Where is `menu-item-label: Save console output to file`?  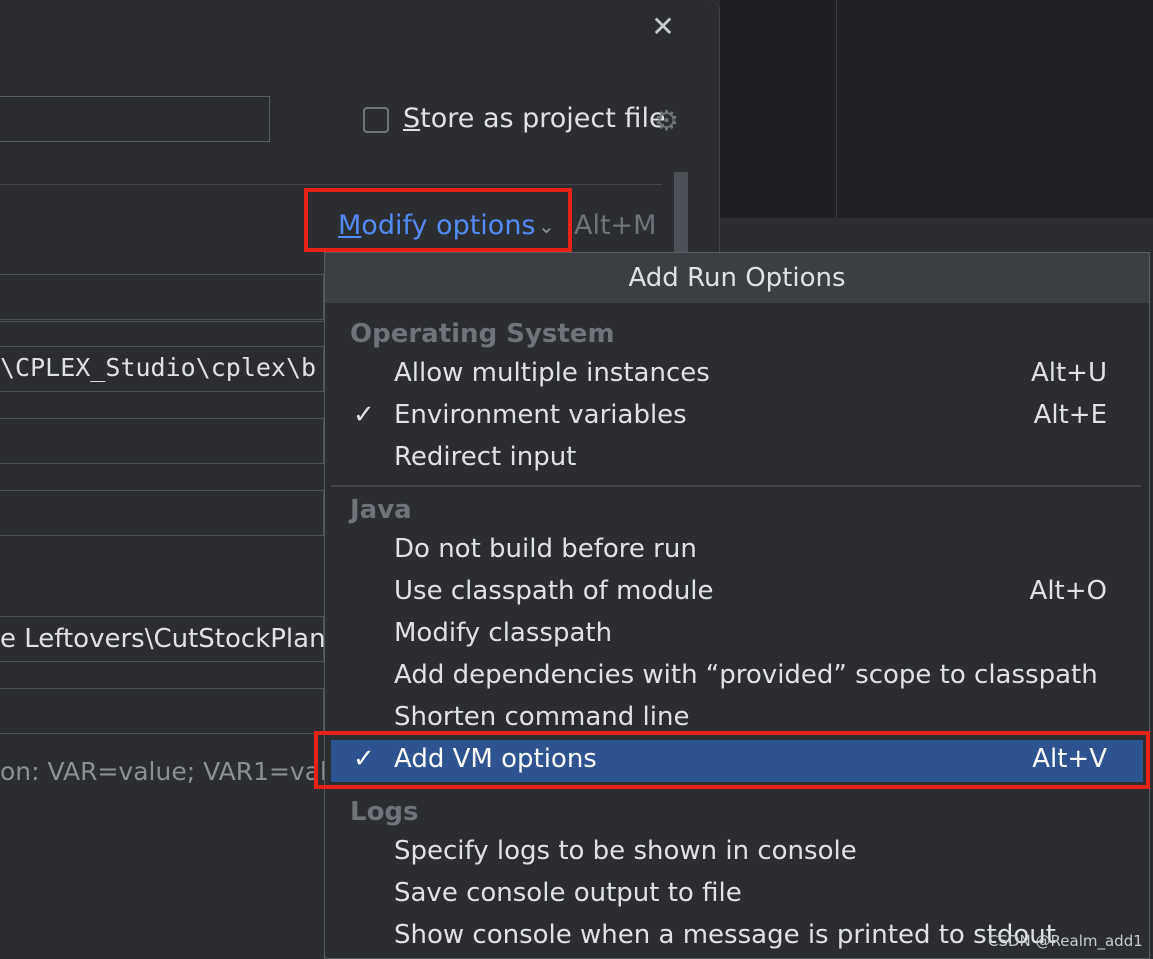
menu-item-label: Save console output to file is located at coordinates (568, 893).